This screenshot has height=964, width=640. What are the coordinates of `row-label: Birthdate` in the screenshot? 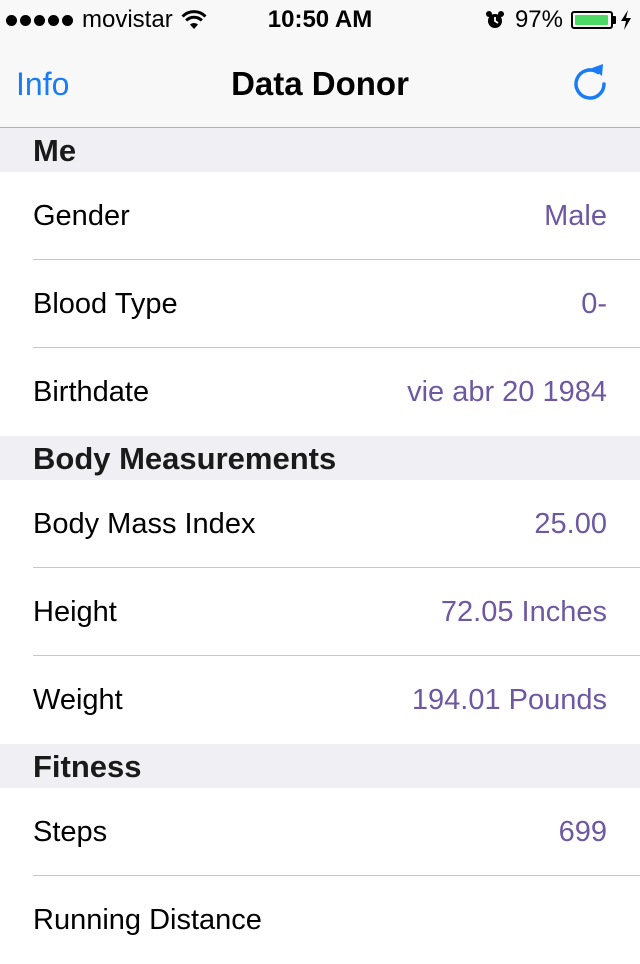 It's located at (91, 392).